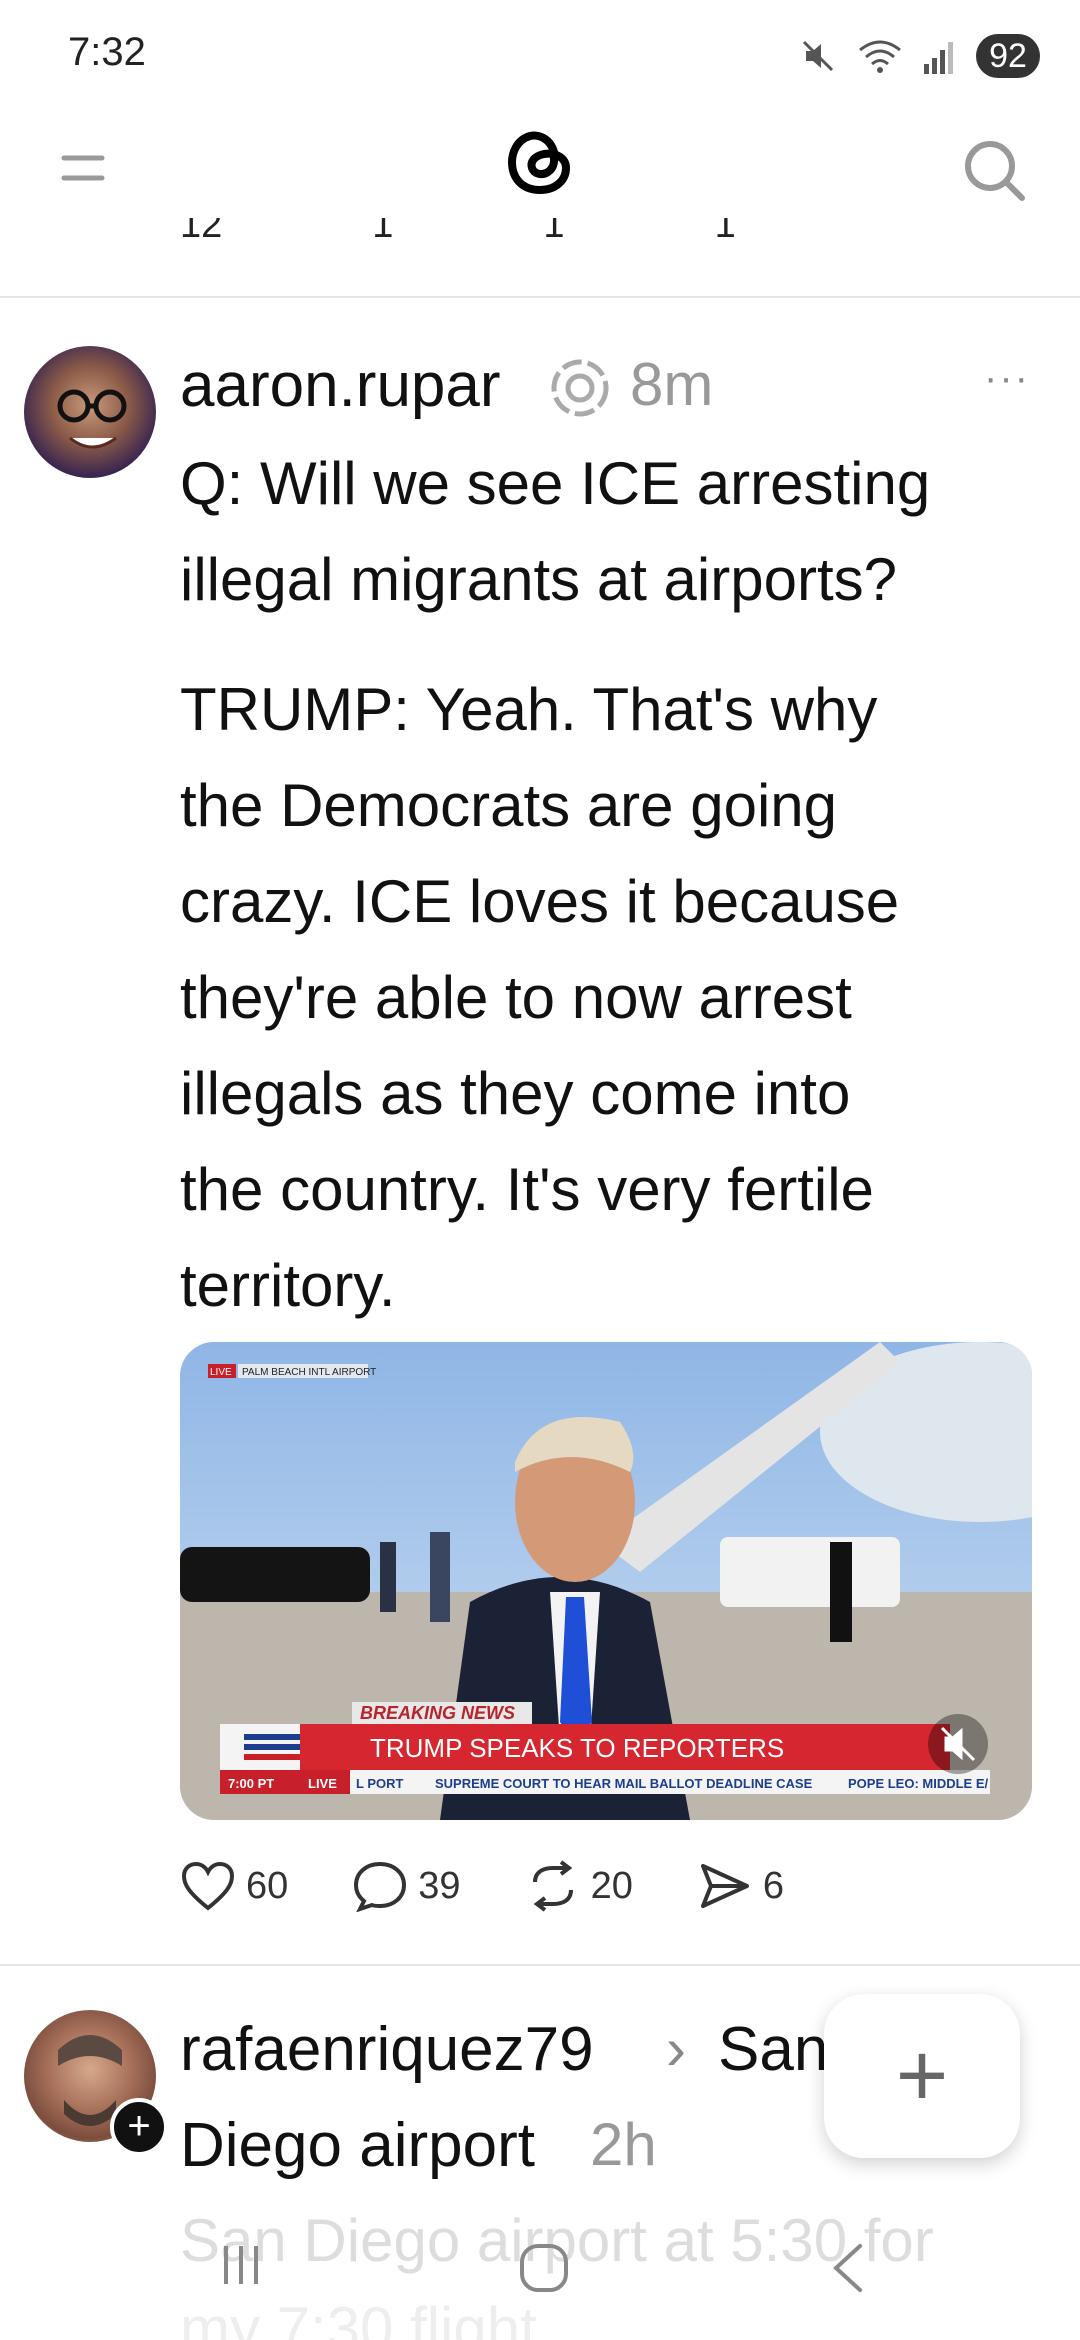 The width and height of the screenshot is (1080, 2340). Describe the element at coordinates (92, 419) in the screenshot. I see `avatar-face-icon` at that location.